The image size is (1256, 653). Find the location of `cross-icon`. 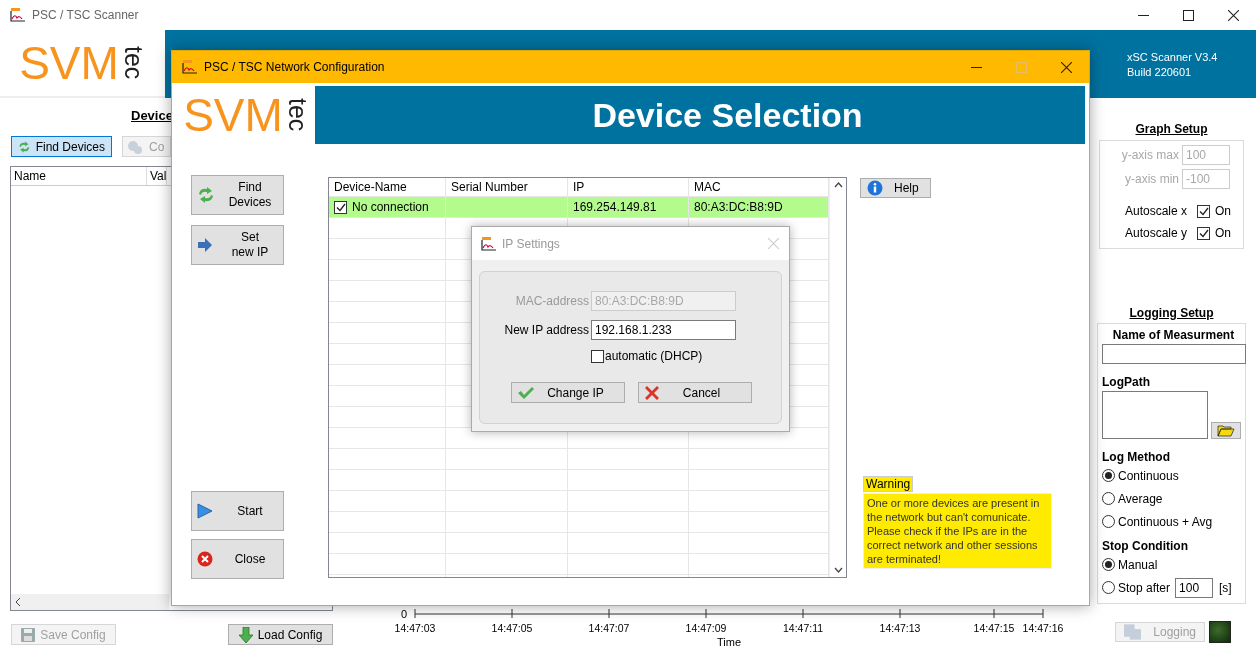

cross-icon is located at coordinates (652, 392).